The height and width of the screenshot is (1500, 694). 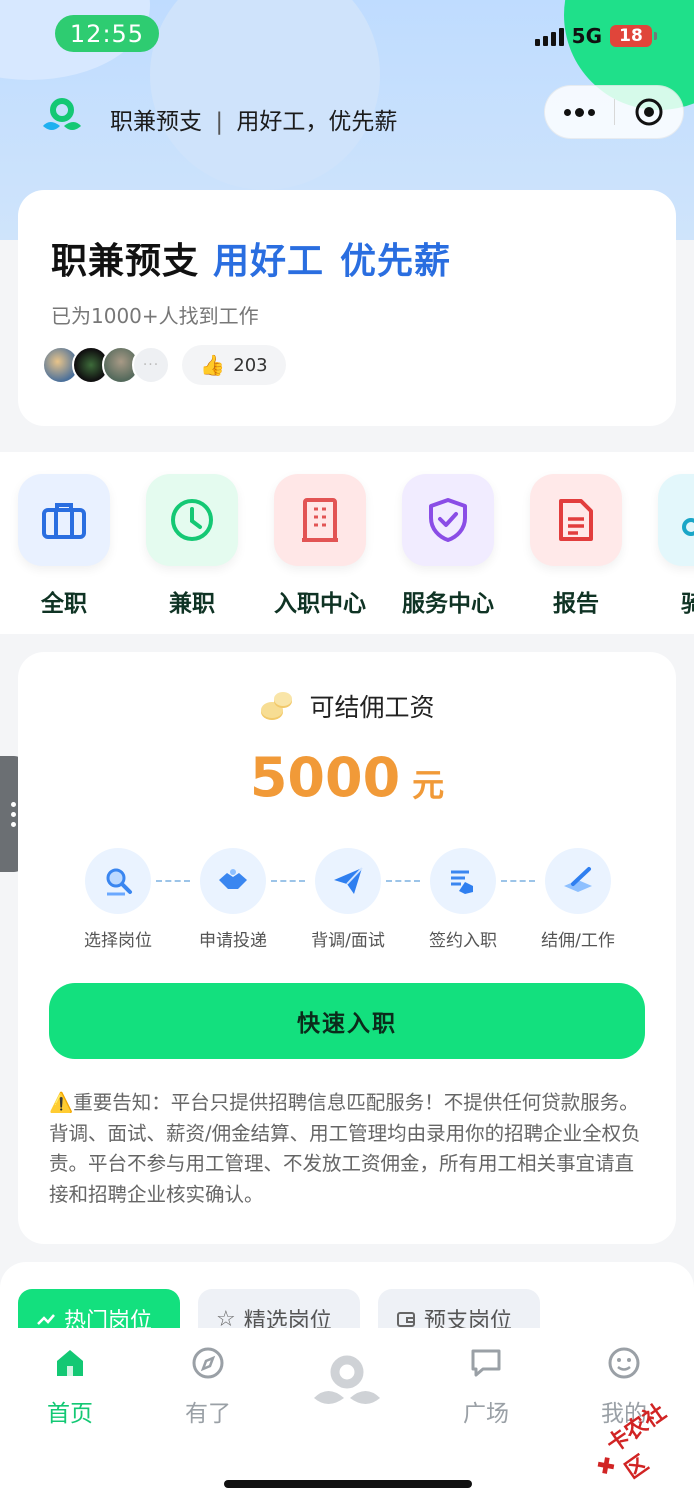 What do you see at coordinates (348, 1484) in the screenshot?
I see `home-indicator` at bounding box center [348, 1484].